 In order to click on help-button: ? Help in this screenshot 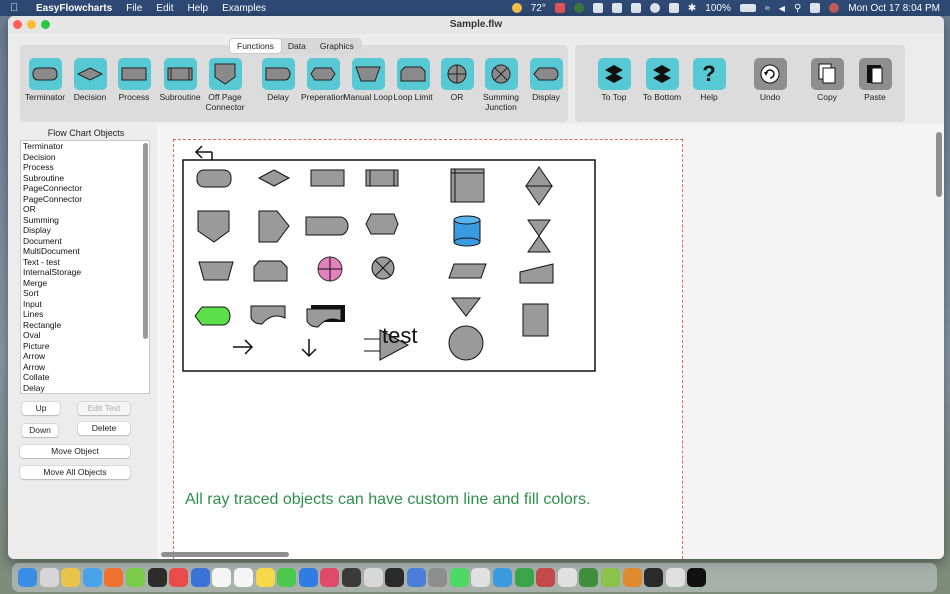, I will do `click(709, 80)`.